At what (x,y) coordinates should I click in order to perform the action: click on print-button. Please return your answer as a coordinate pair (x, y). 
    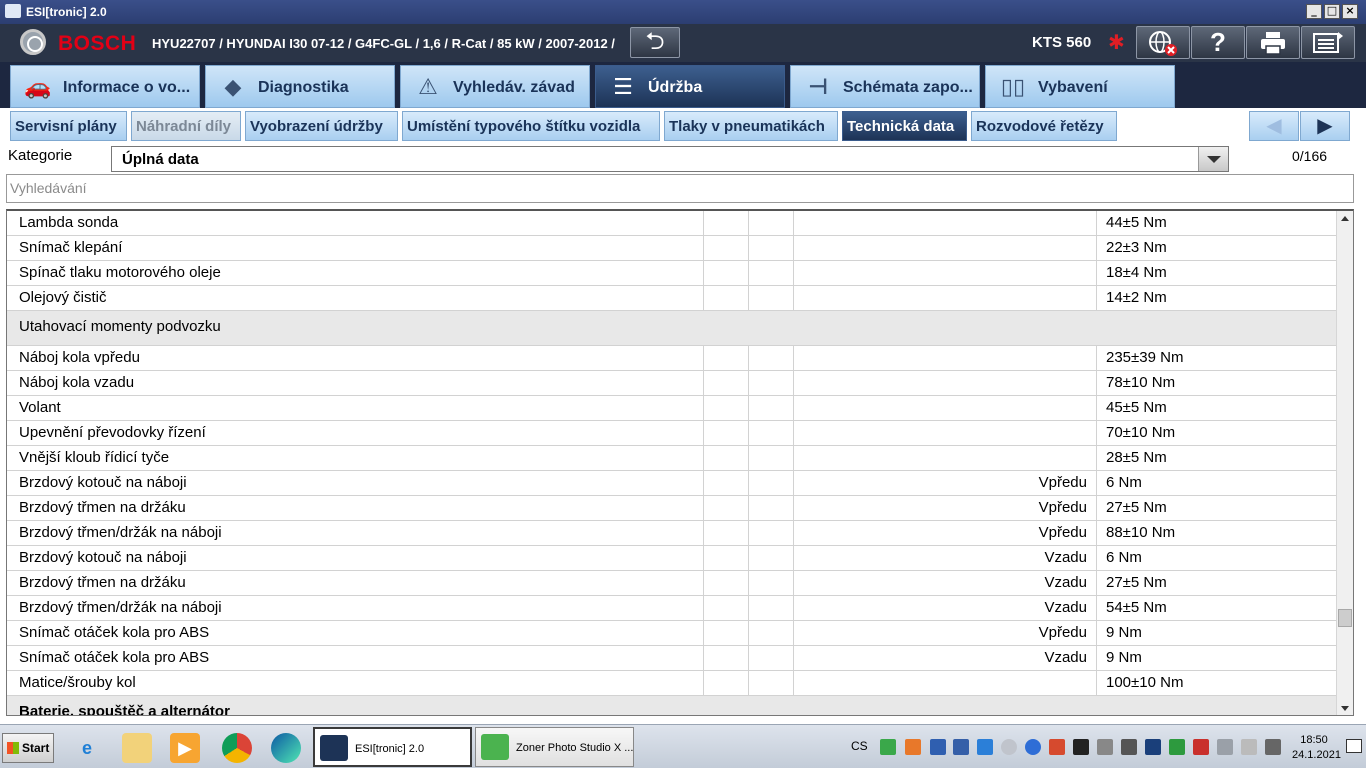
    Looking at the image, I should click on (1273, 42).